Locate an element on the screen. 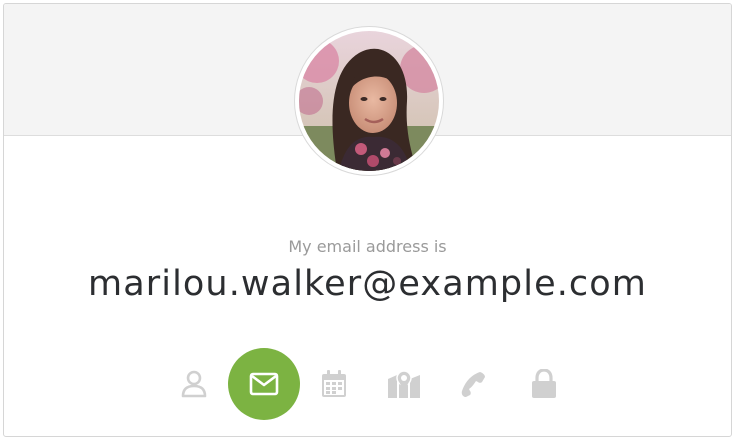 This screenshot has height=441, width=736. avatar-frame is located at coordinates (369, 101).